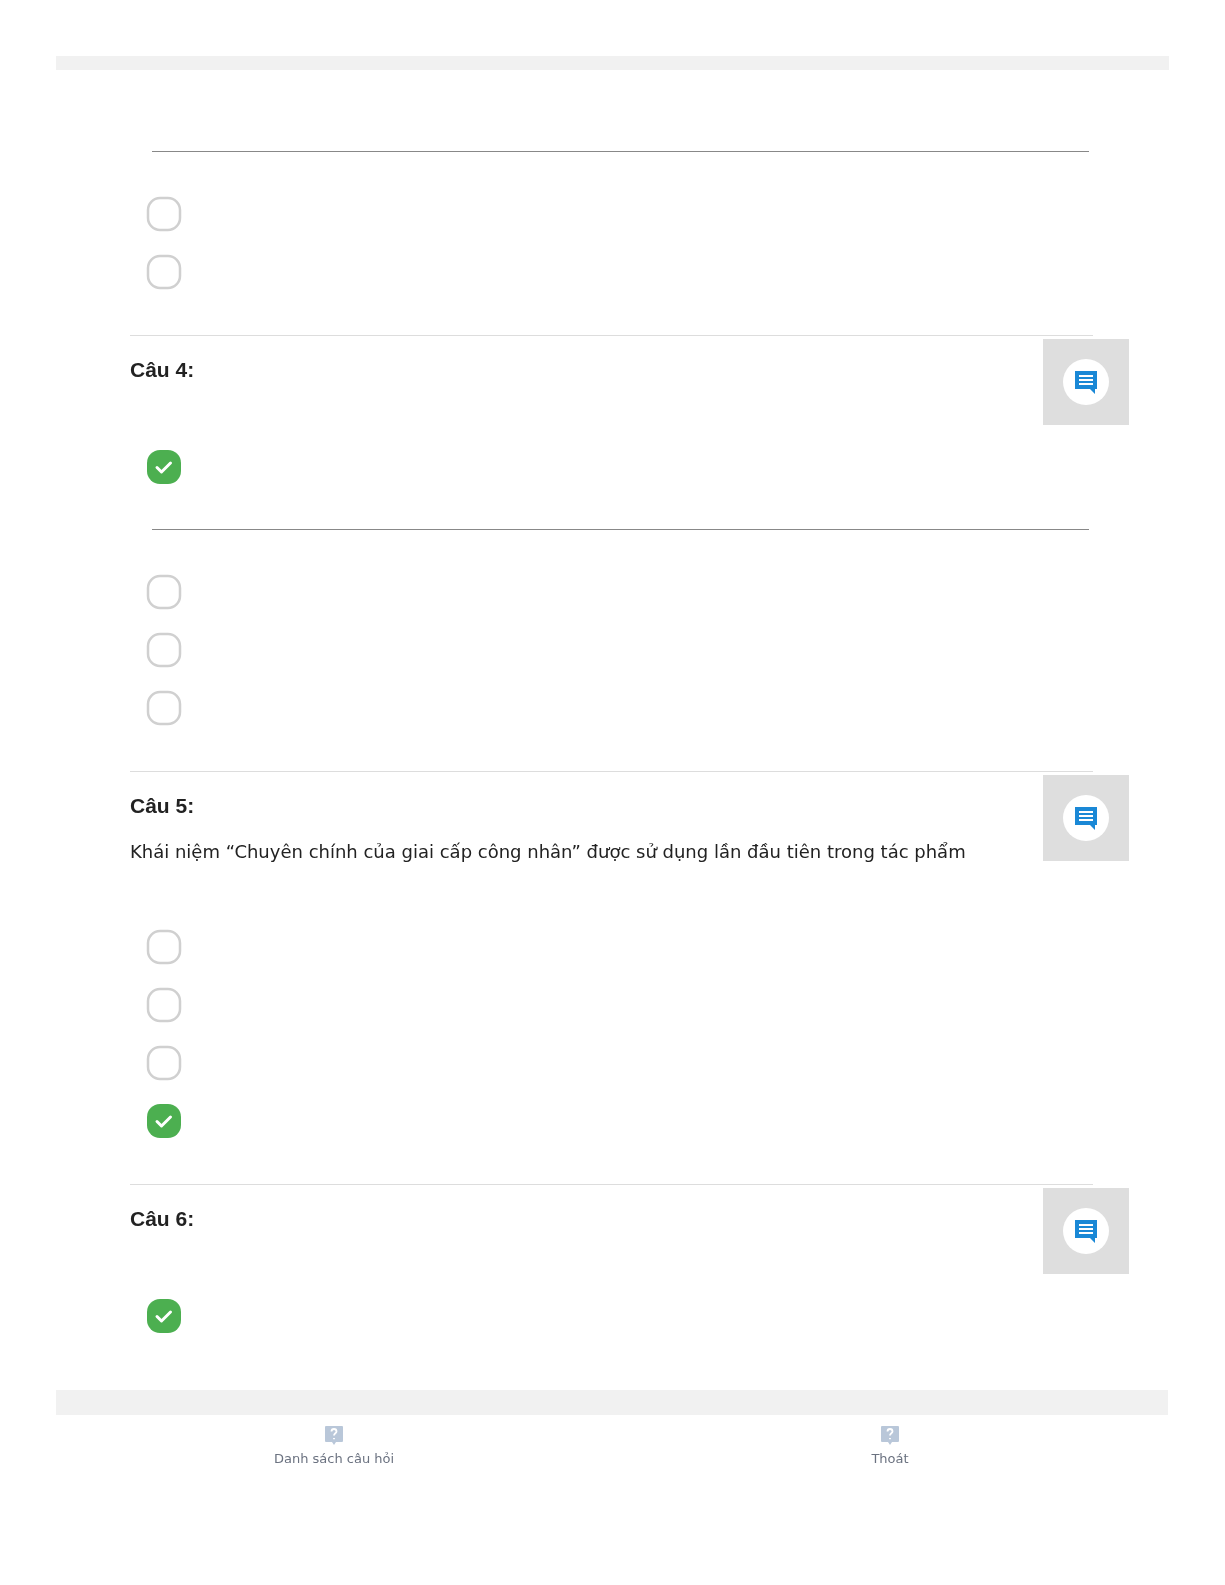 The image size is (1225, 1585). Describe the element at coordinates (163, 370) in the screenshot. I see `question-number: Câu 4:` at that location.